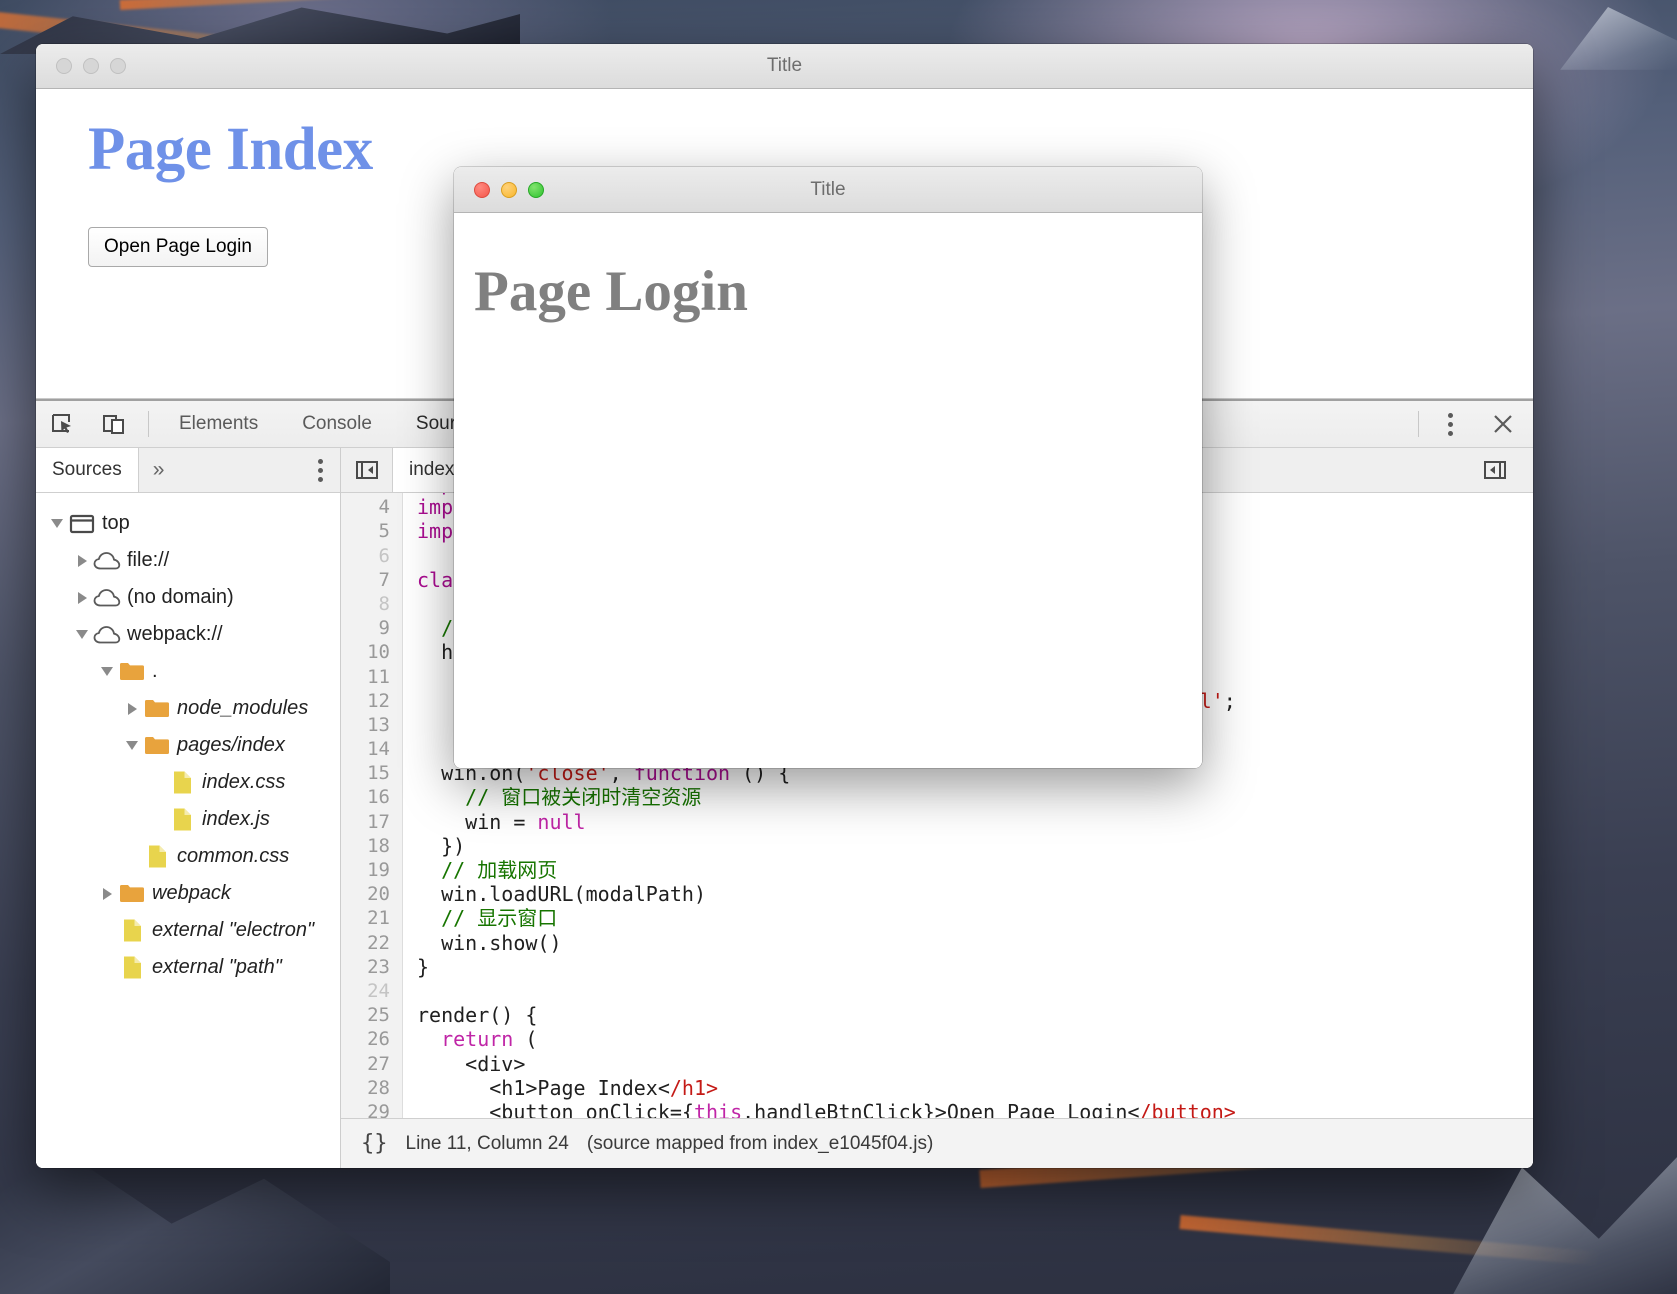 Image resolution: width=1677 pixels, height=1294 pixels. I want to click on folder-icon, so click(157, 745).